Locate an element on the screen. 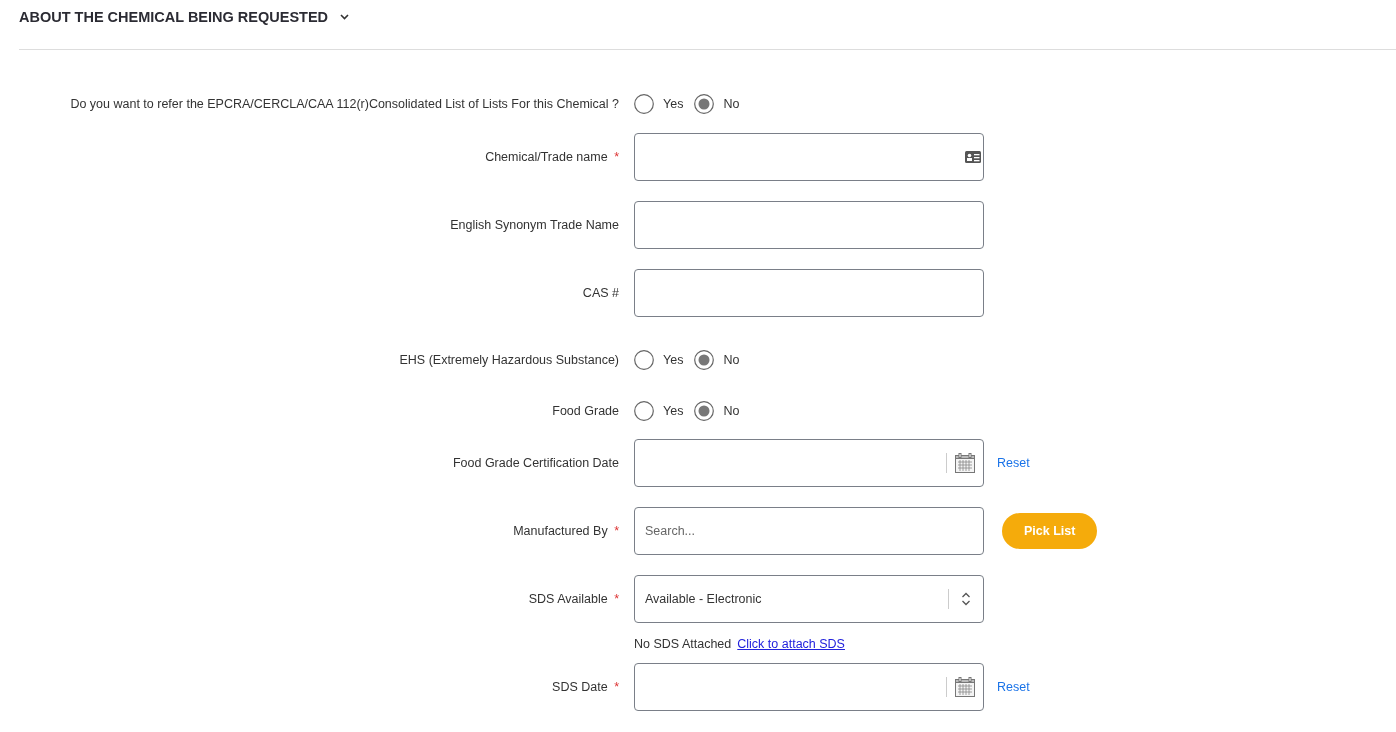  attach-link: Click to attach SDS is located at coordinates (791, 644).